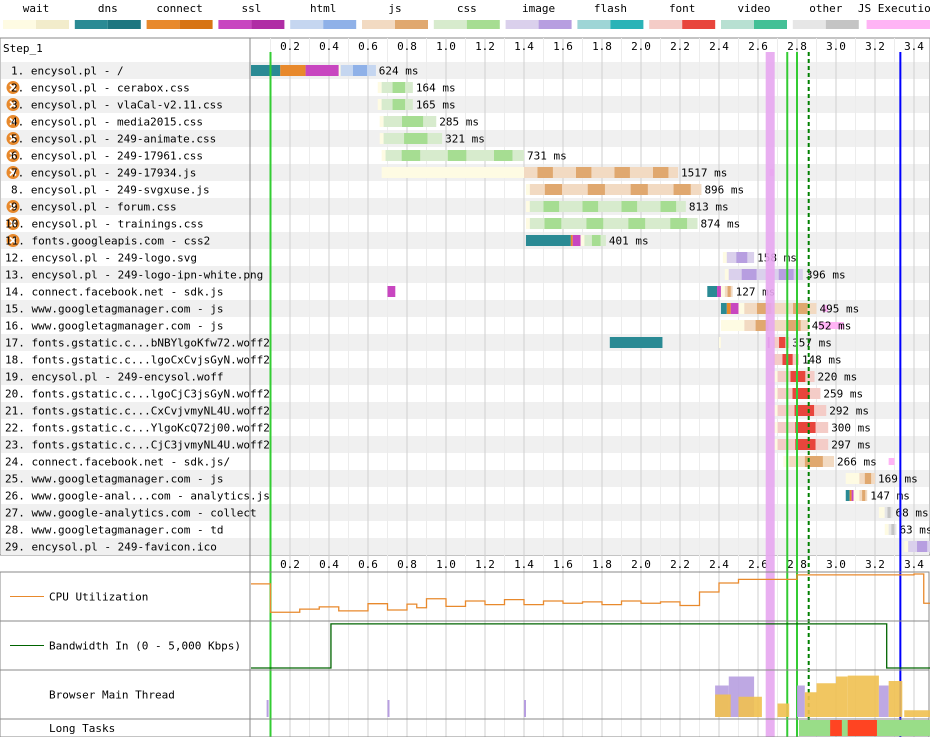 The width and height of the screenshot is (930, 737). I want to click on bar-connect, so click(850, 495).